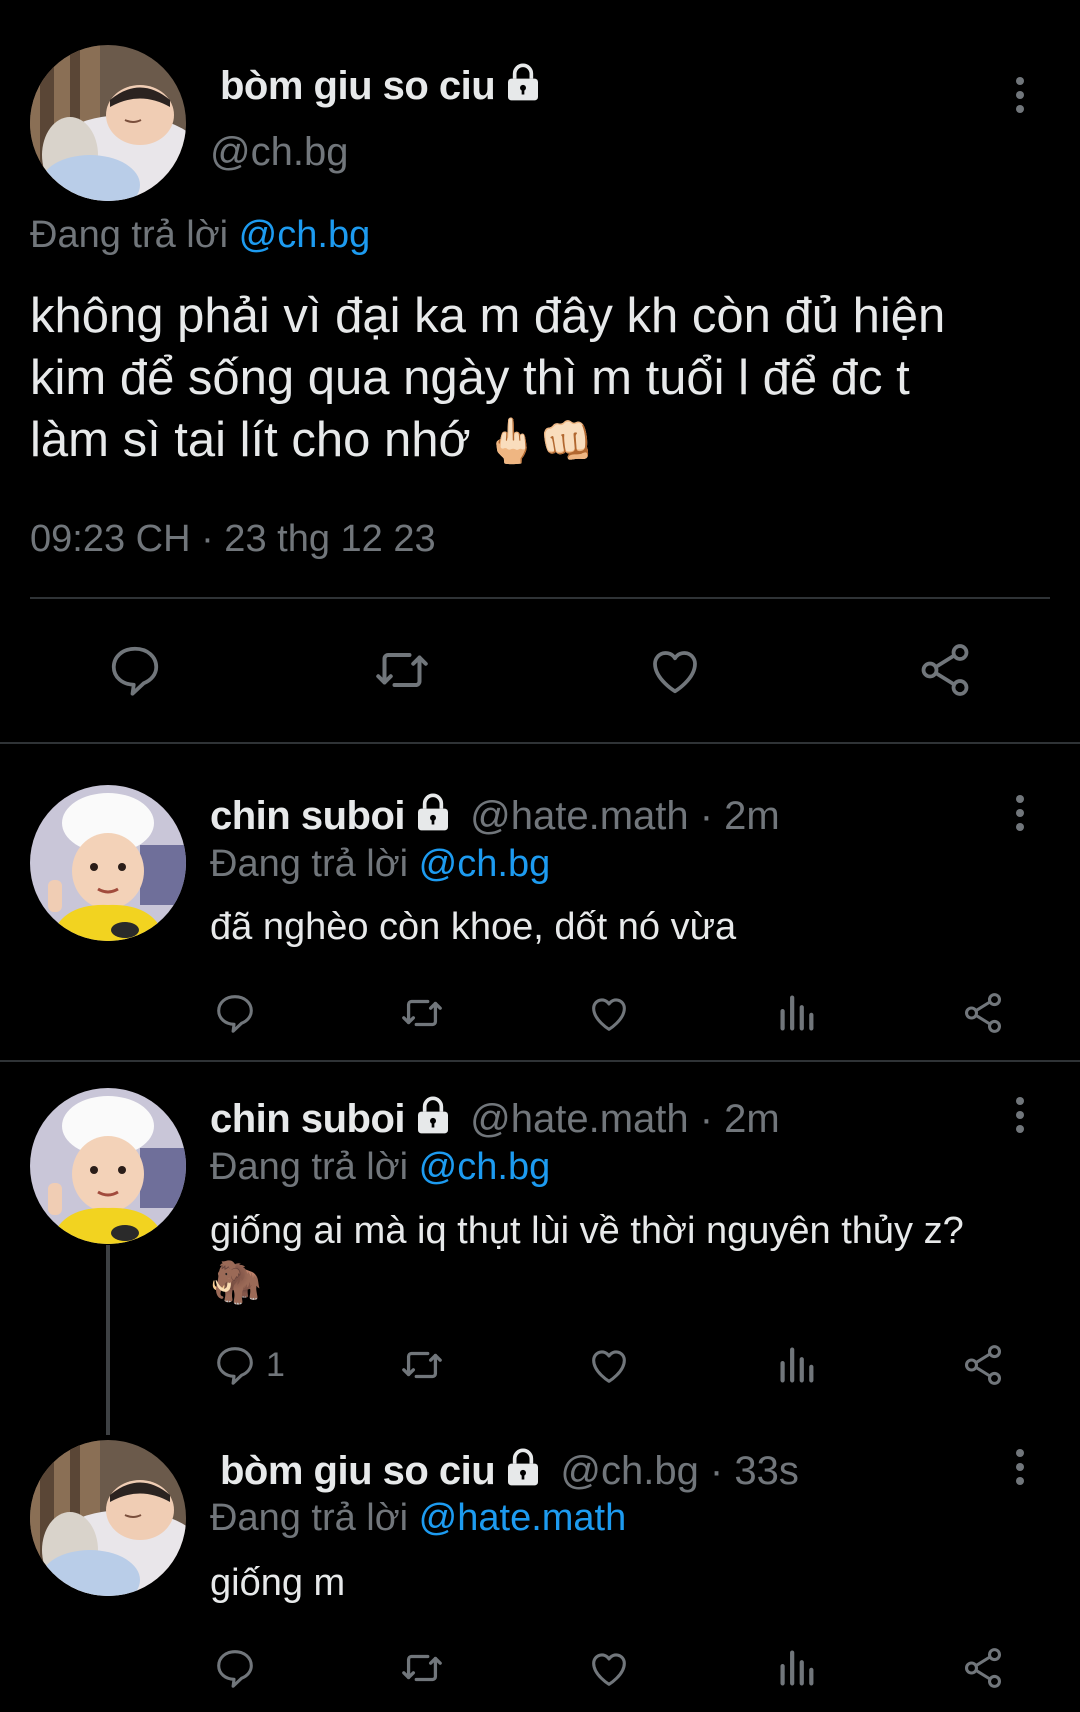  I want to click on reply-display-name: bòm giu so ciu, so click(358, 1471).